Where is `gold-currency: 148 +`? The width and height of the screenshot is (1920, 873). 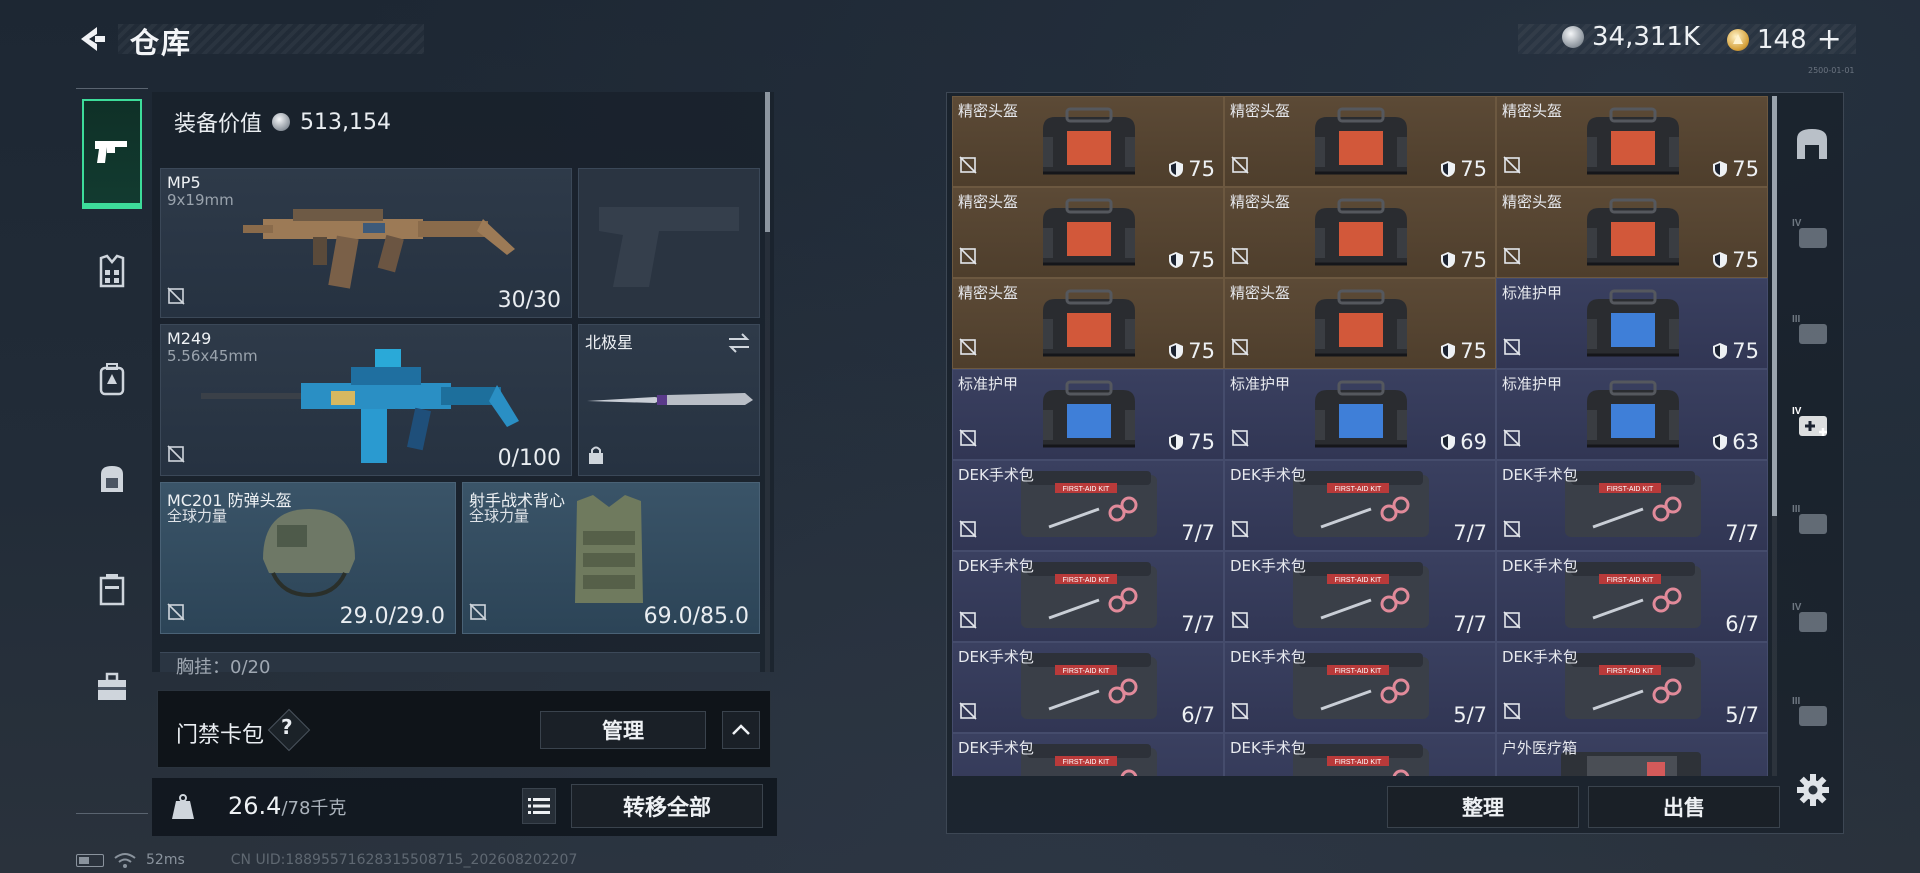 gold-currency: 148 + is located at coordinates (1784, 39).